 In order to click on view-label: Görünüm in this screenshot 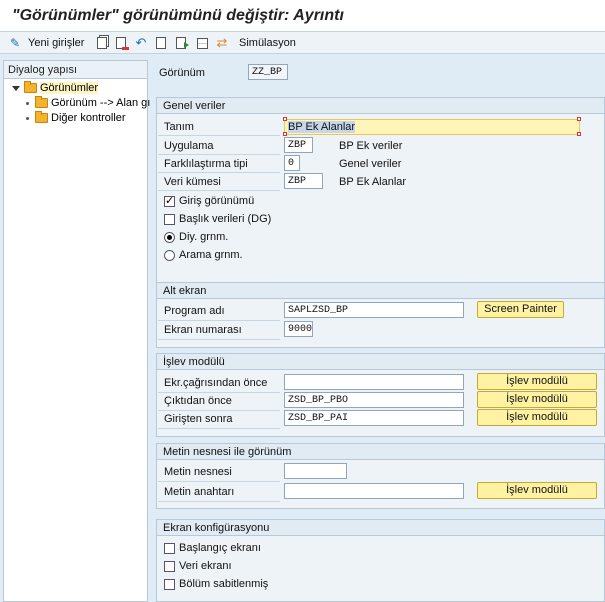, I will do `click(182, 73)`.